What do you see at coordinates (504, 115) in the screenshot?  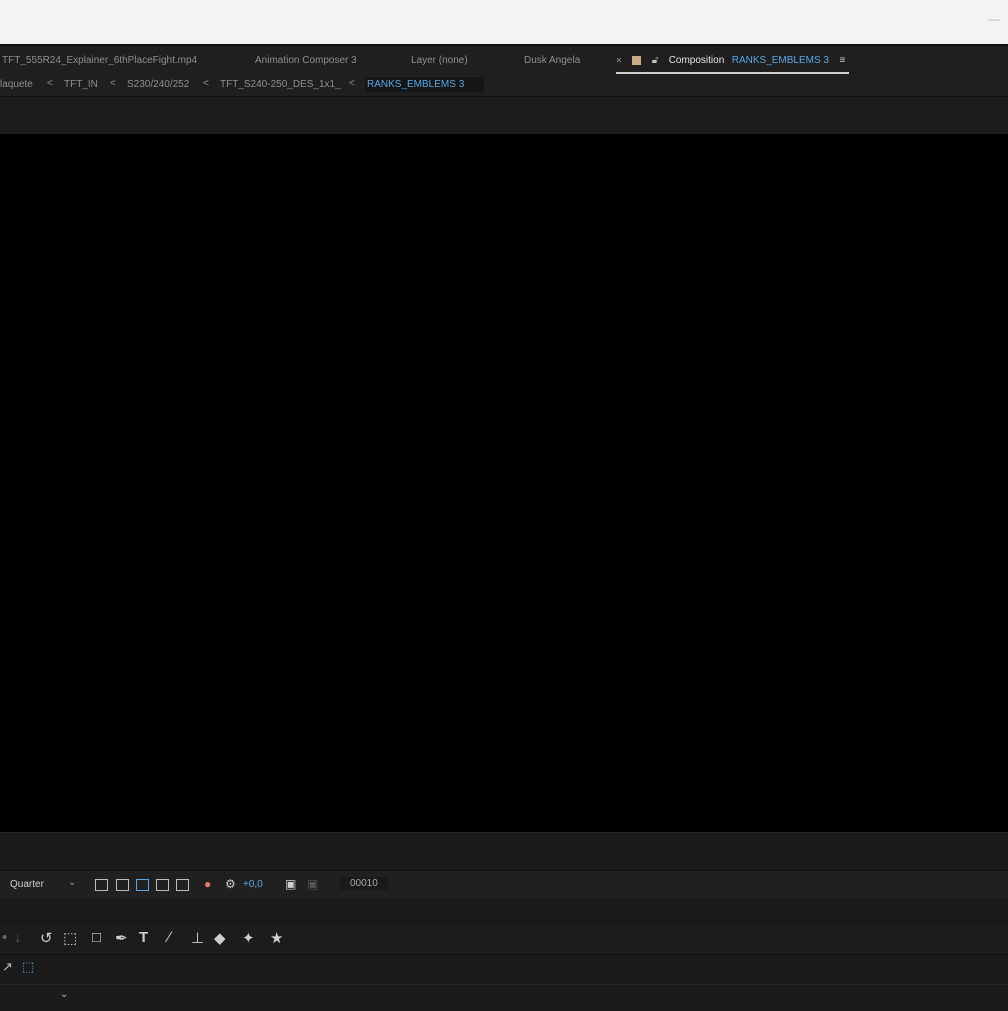 I see `viewer-header` at bounding box center [504, 115].